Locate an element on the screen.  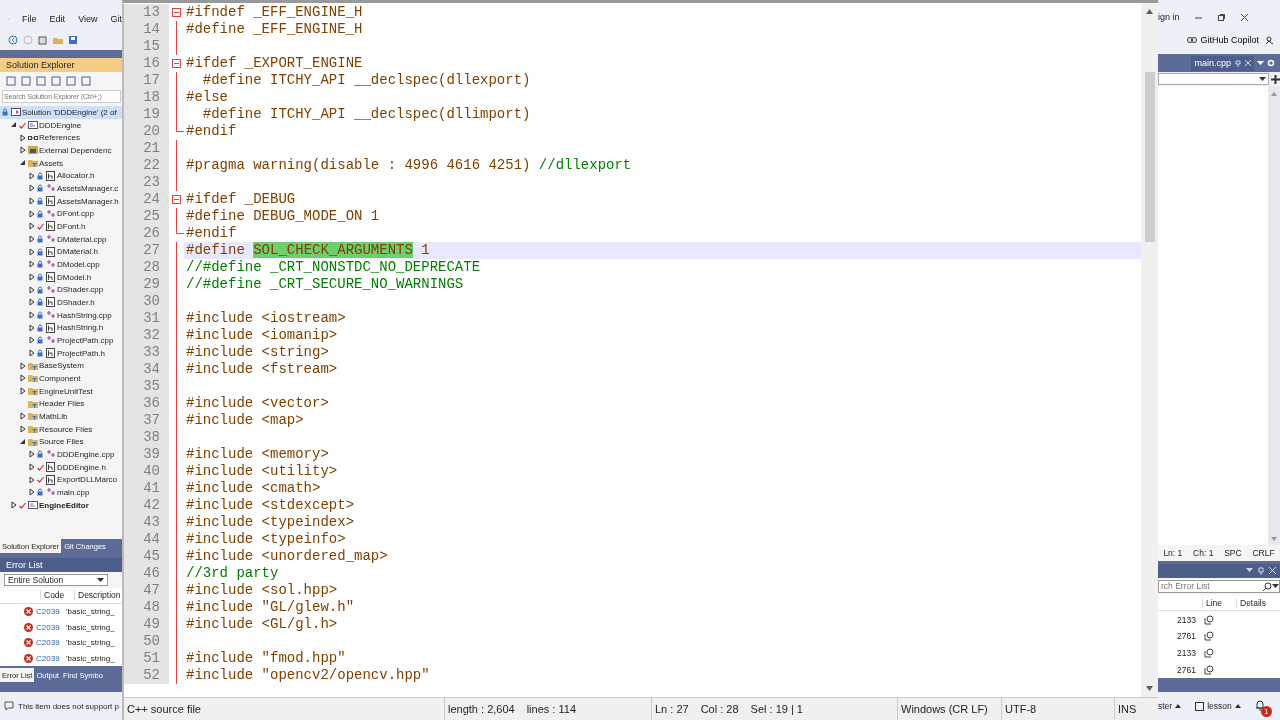
tree-item: AssetsManager.h is located at coordinates (61, 201).